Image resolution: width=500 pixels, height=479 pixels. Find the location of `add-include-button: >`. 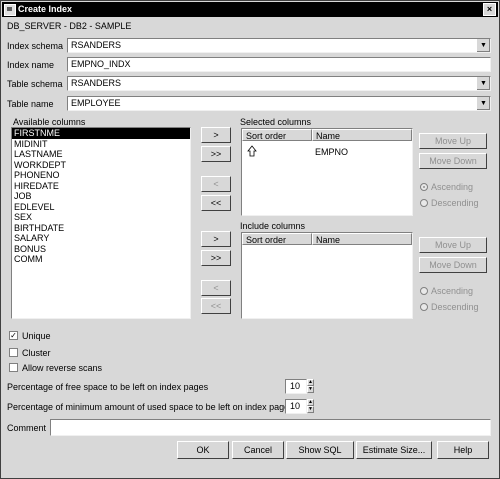

add-include-button: > is located at coordinates (216, 239).